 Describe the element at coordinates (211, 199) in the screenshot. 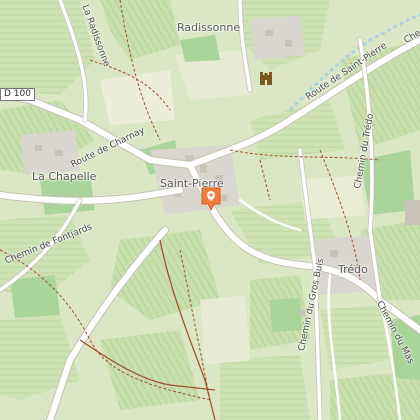

I see `location-pin-icon` at that location.